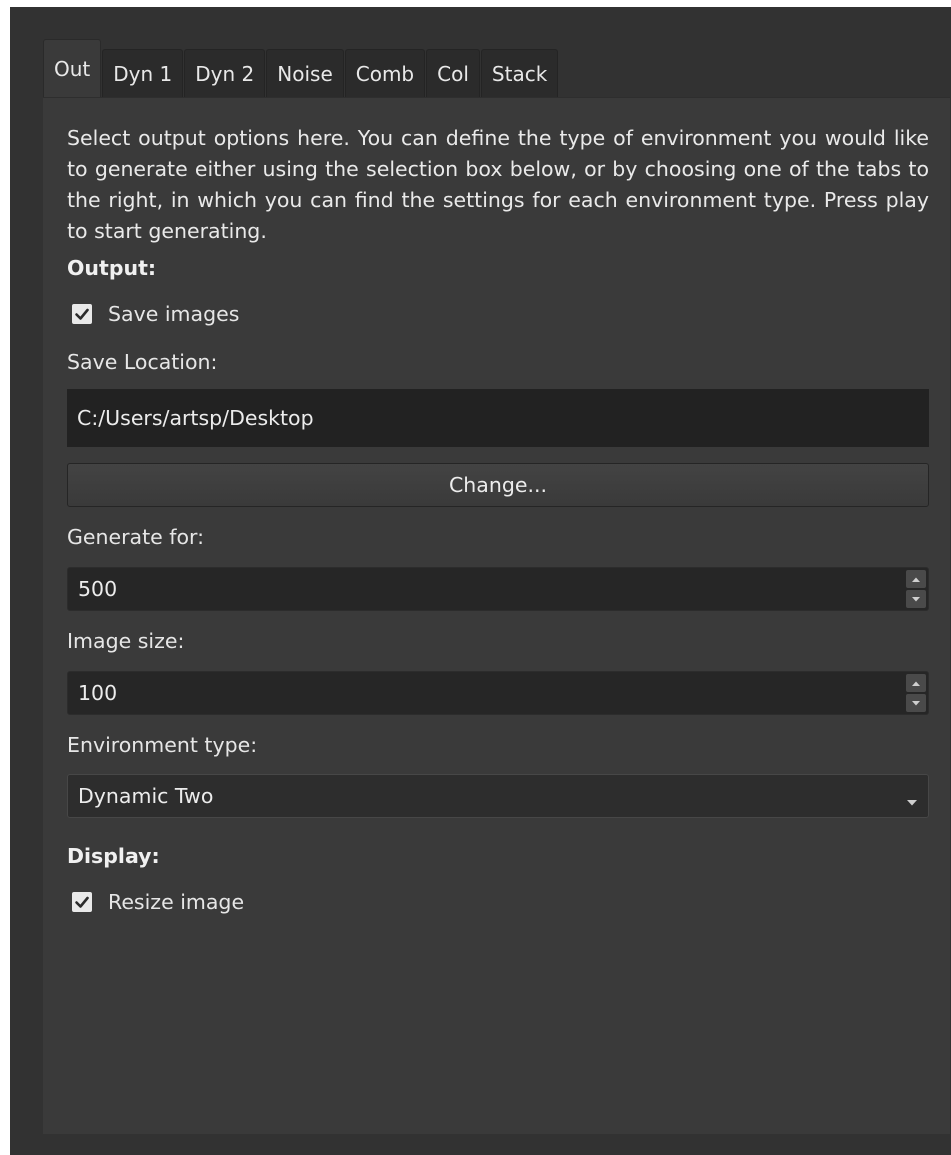 Image resolution: width=951 pixels, height=1155 pixels. I want to click on generate-for-value: 500, so click(97, 589).